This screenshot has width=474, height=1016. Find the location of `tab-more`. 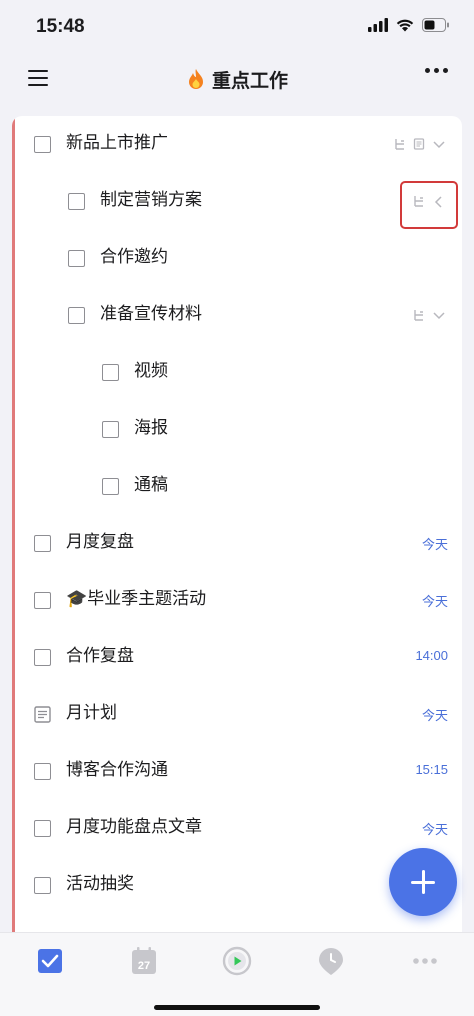

tab-more is located at coordinates (425, 961).